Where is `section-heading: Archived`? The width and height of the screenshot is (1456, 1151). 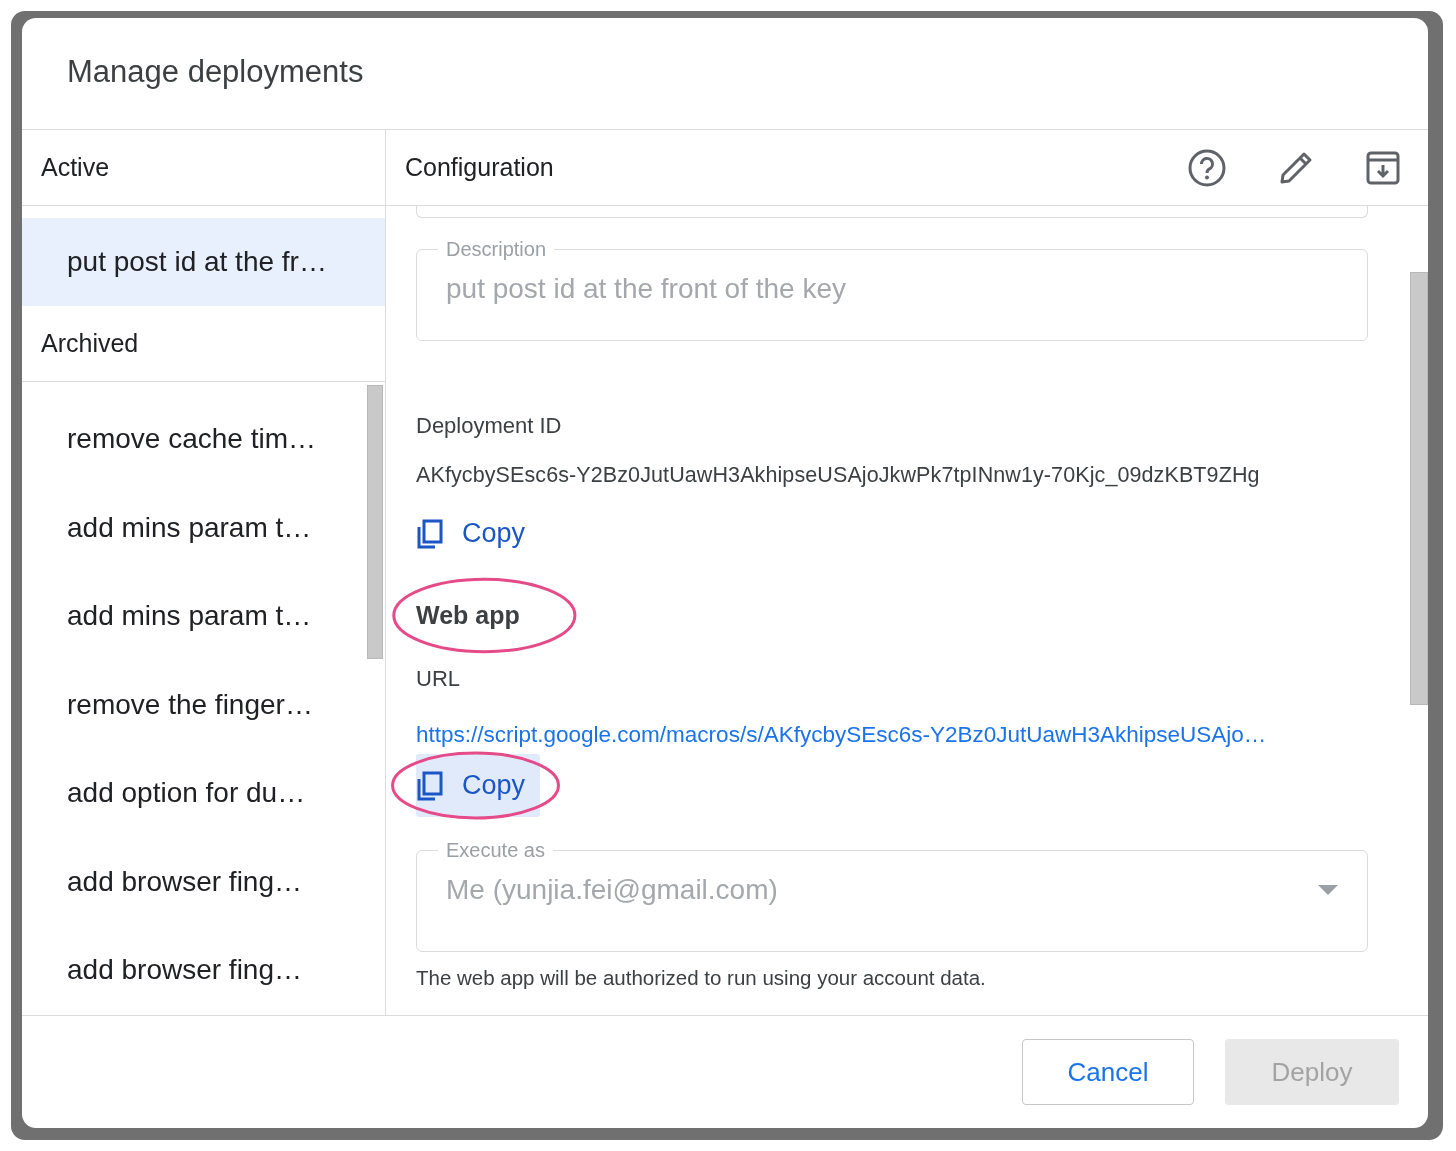
section-heading: Archived is located at coordinates (203, 344).